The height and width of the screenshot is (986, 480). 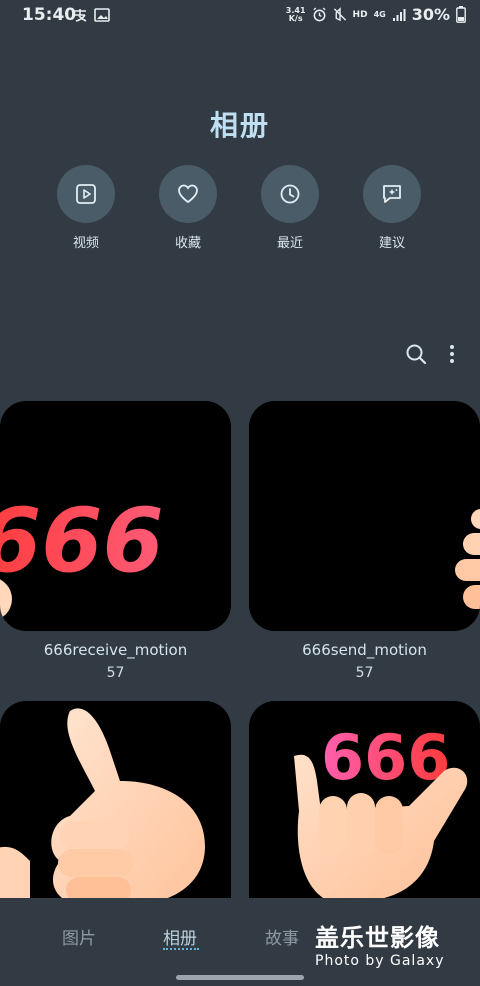 I want to click on alarm-icon, so click(x=319, y=14).